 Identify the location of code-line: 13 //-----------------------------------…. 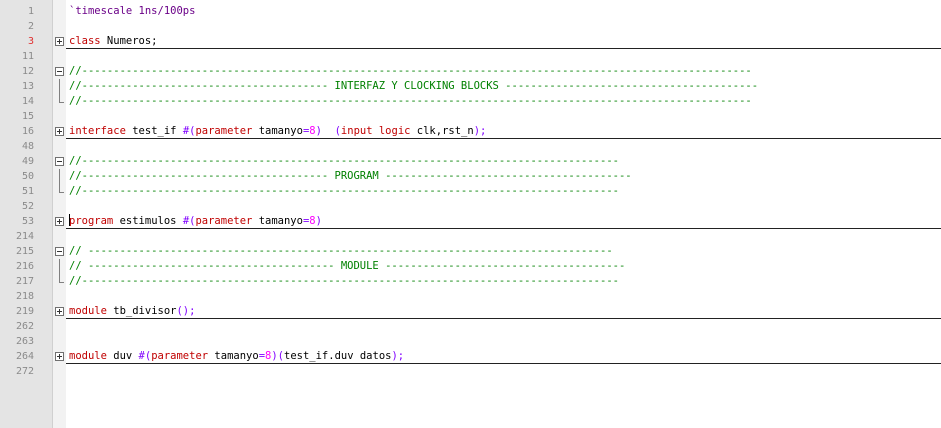
(470, 86).